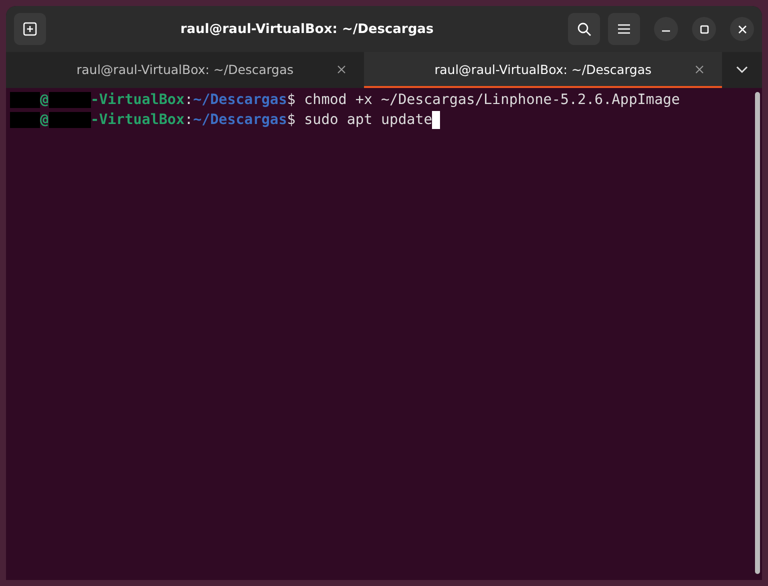 The width and height of the screenshot is (768, 586). I want to click on search-button, so click(584, 29).